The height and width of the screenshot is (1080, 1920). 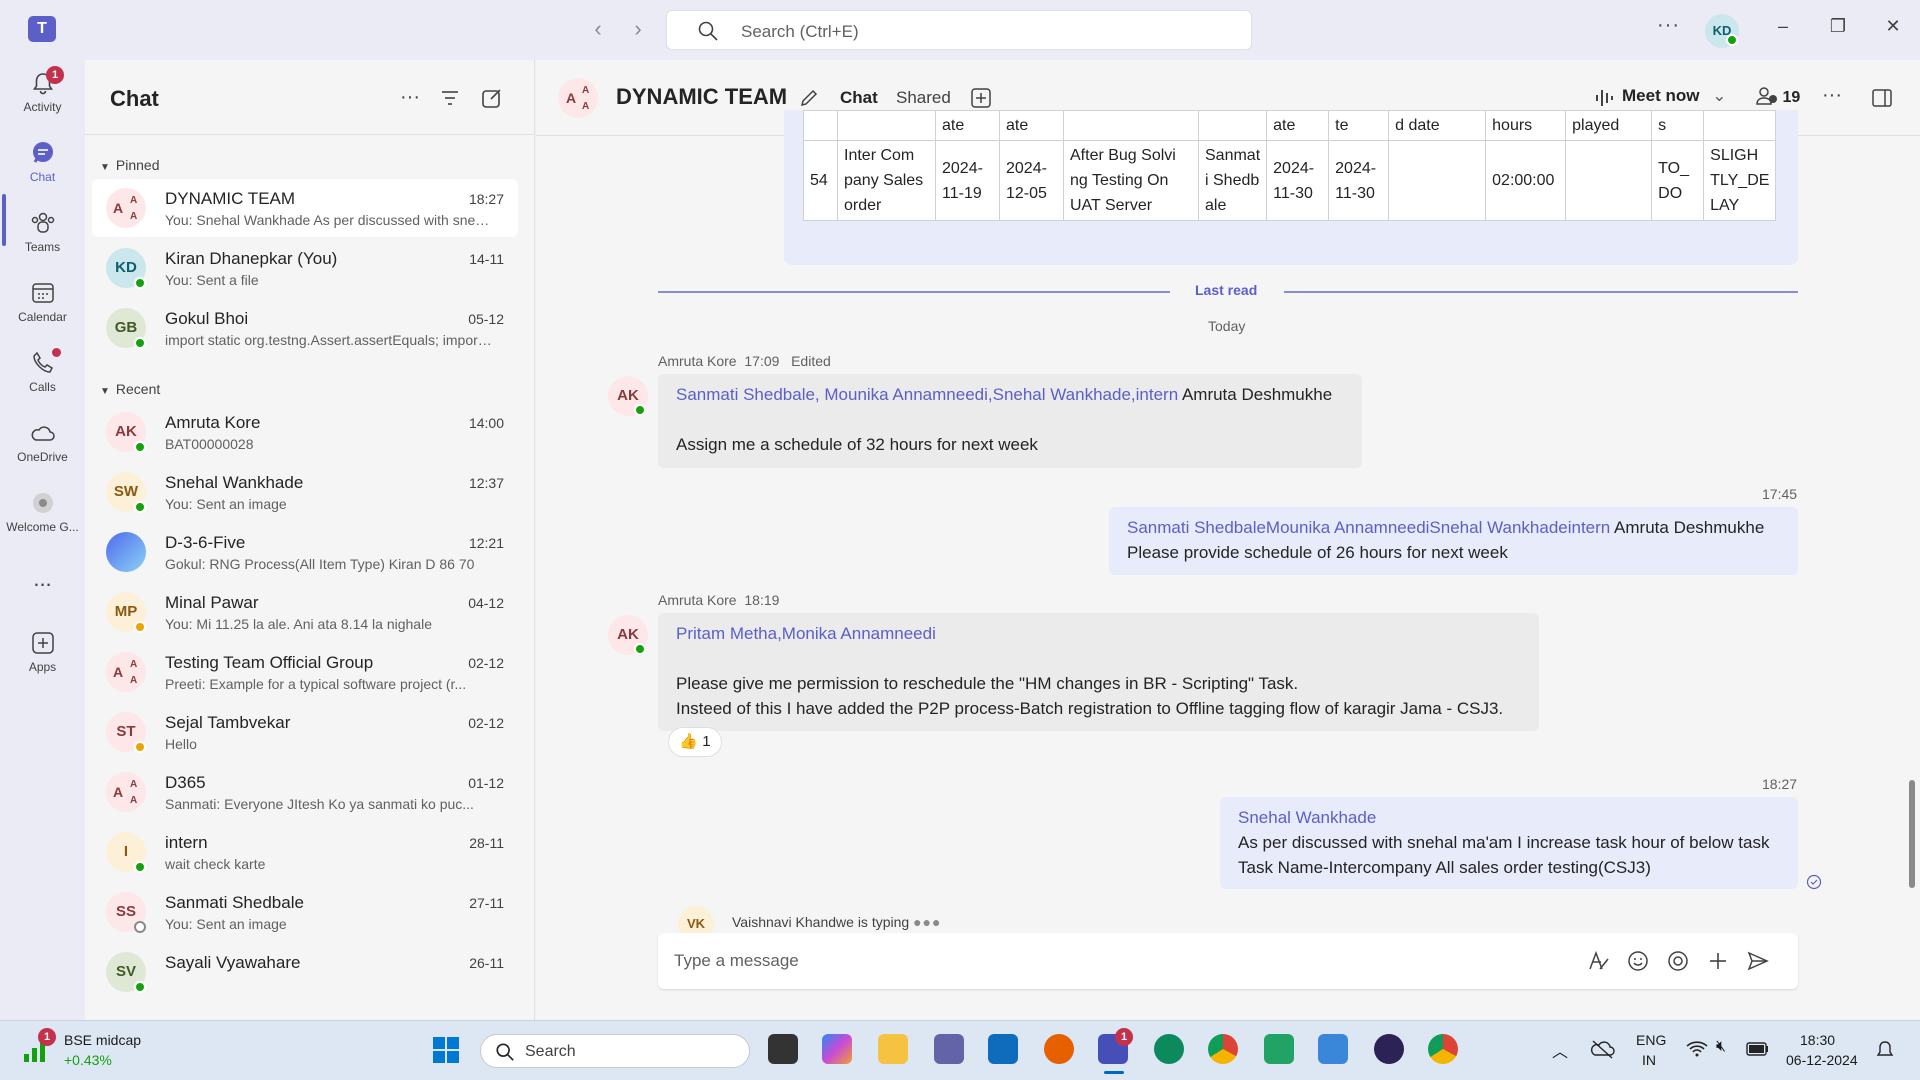 I want to click on chat-preview: You: Sent a file, so click(x=212, y=280).